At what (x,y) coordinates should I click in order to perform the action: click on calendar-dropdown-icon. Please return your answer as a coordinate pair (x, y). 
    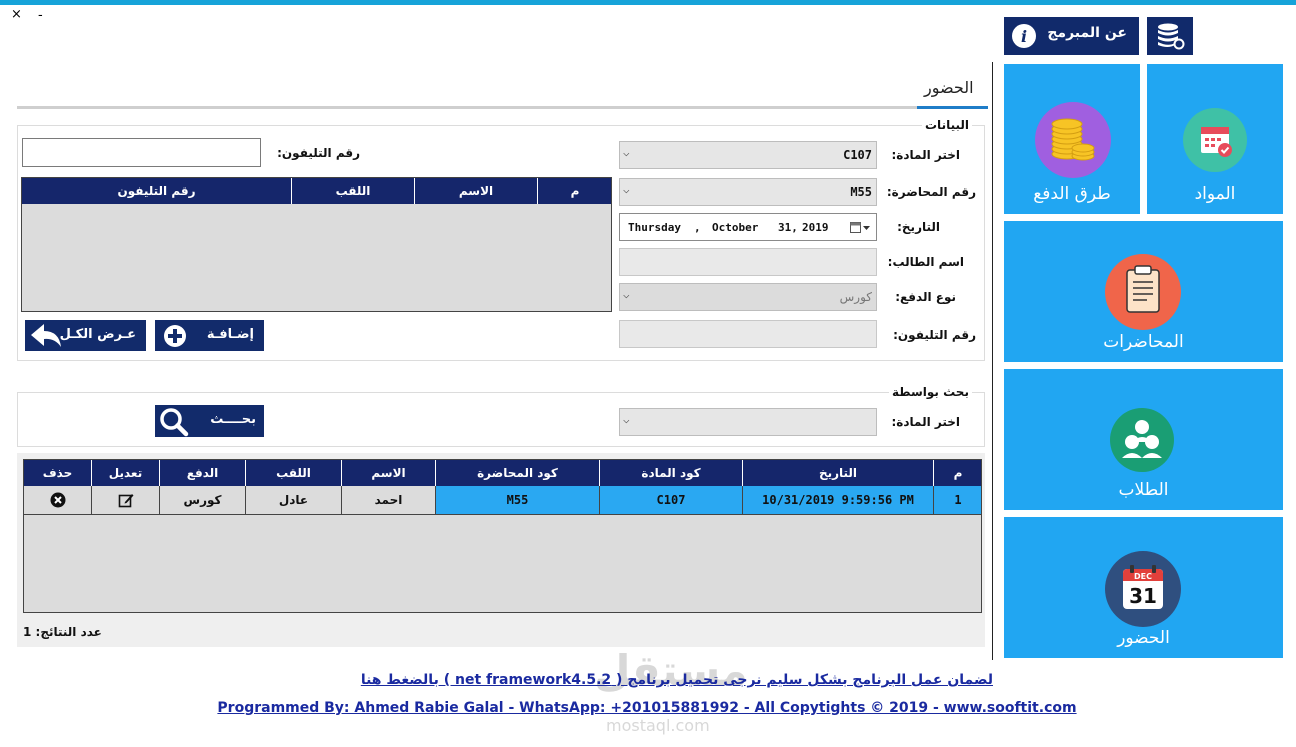
    Looking at the image, I should click on (861, 228).